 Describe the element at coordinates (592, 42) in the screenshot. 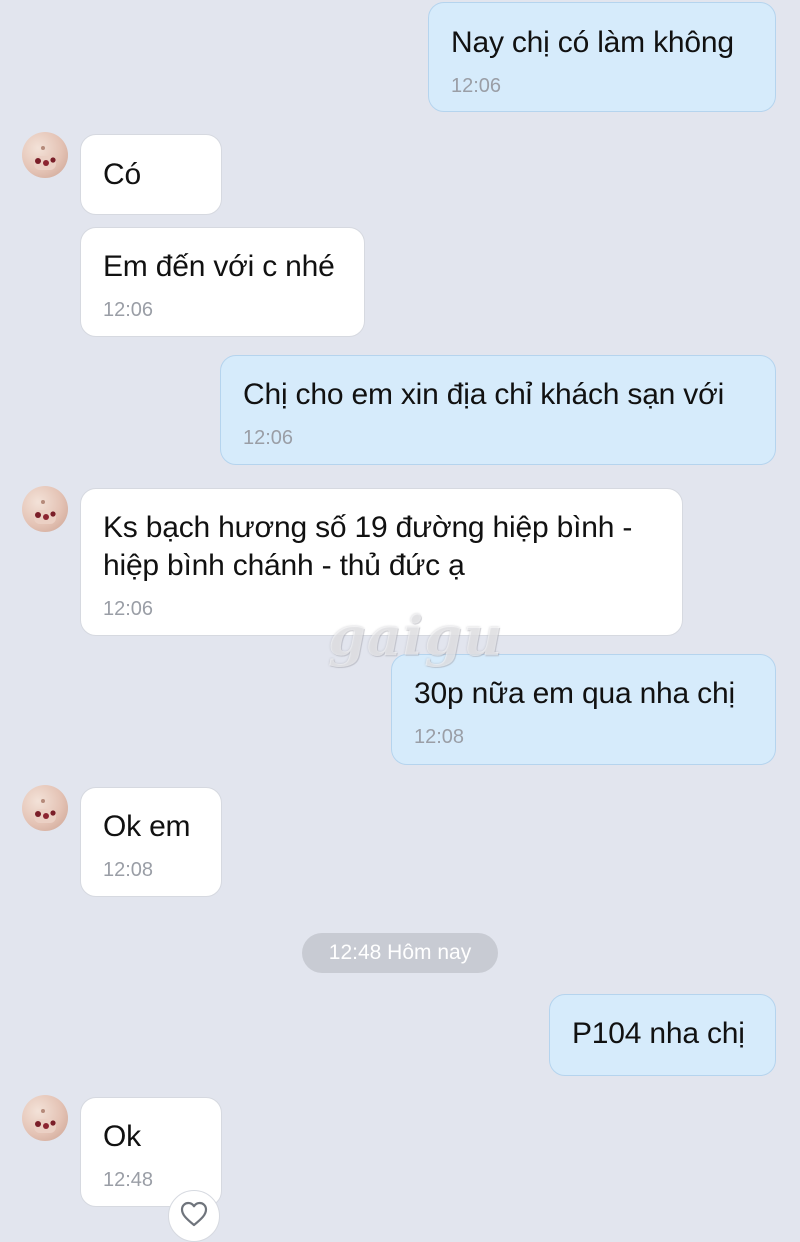

I see `message-text: Nay chị có làm không` at that location.